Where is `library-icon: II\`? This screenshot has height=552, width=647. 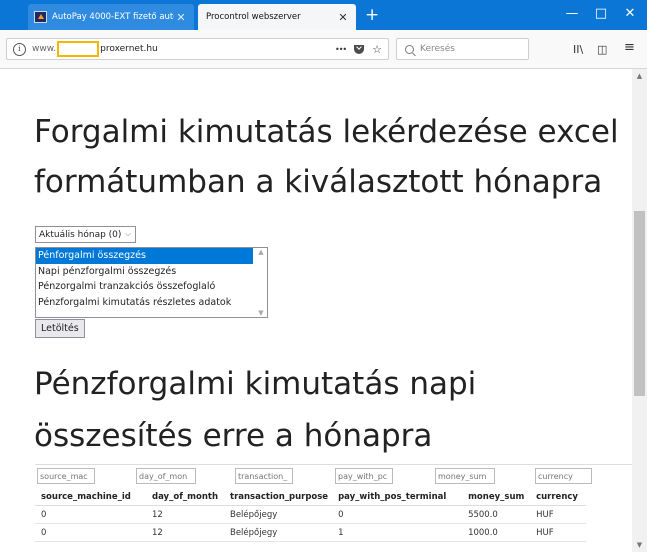
library-icon: II\ is located at coordinates (578, 49).